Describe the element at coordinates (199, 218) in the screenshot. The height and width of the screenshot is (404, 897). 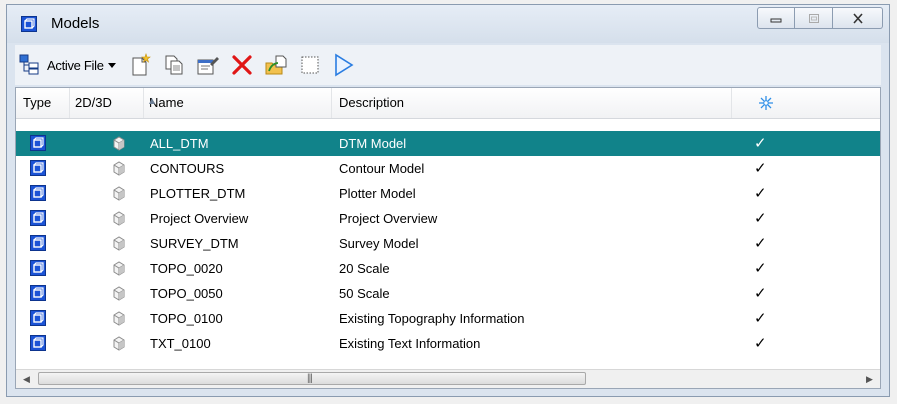
I see `row-name: Project Overview` at that location.